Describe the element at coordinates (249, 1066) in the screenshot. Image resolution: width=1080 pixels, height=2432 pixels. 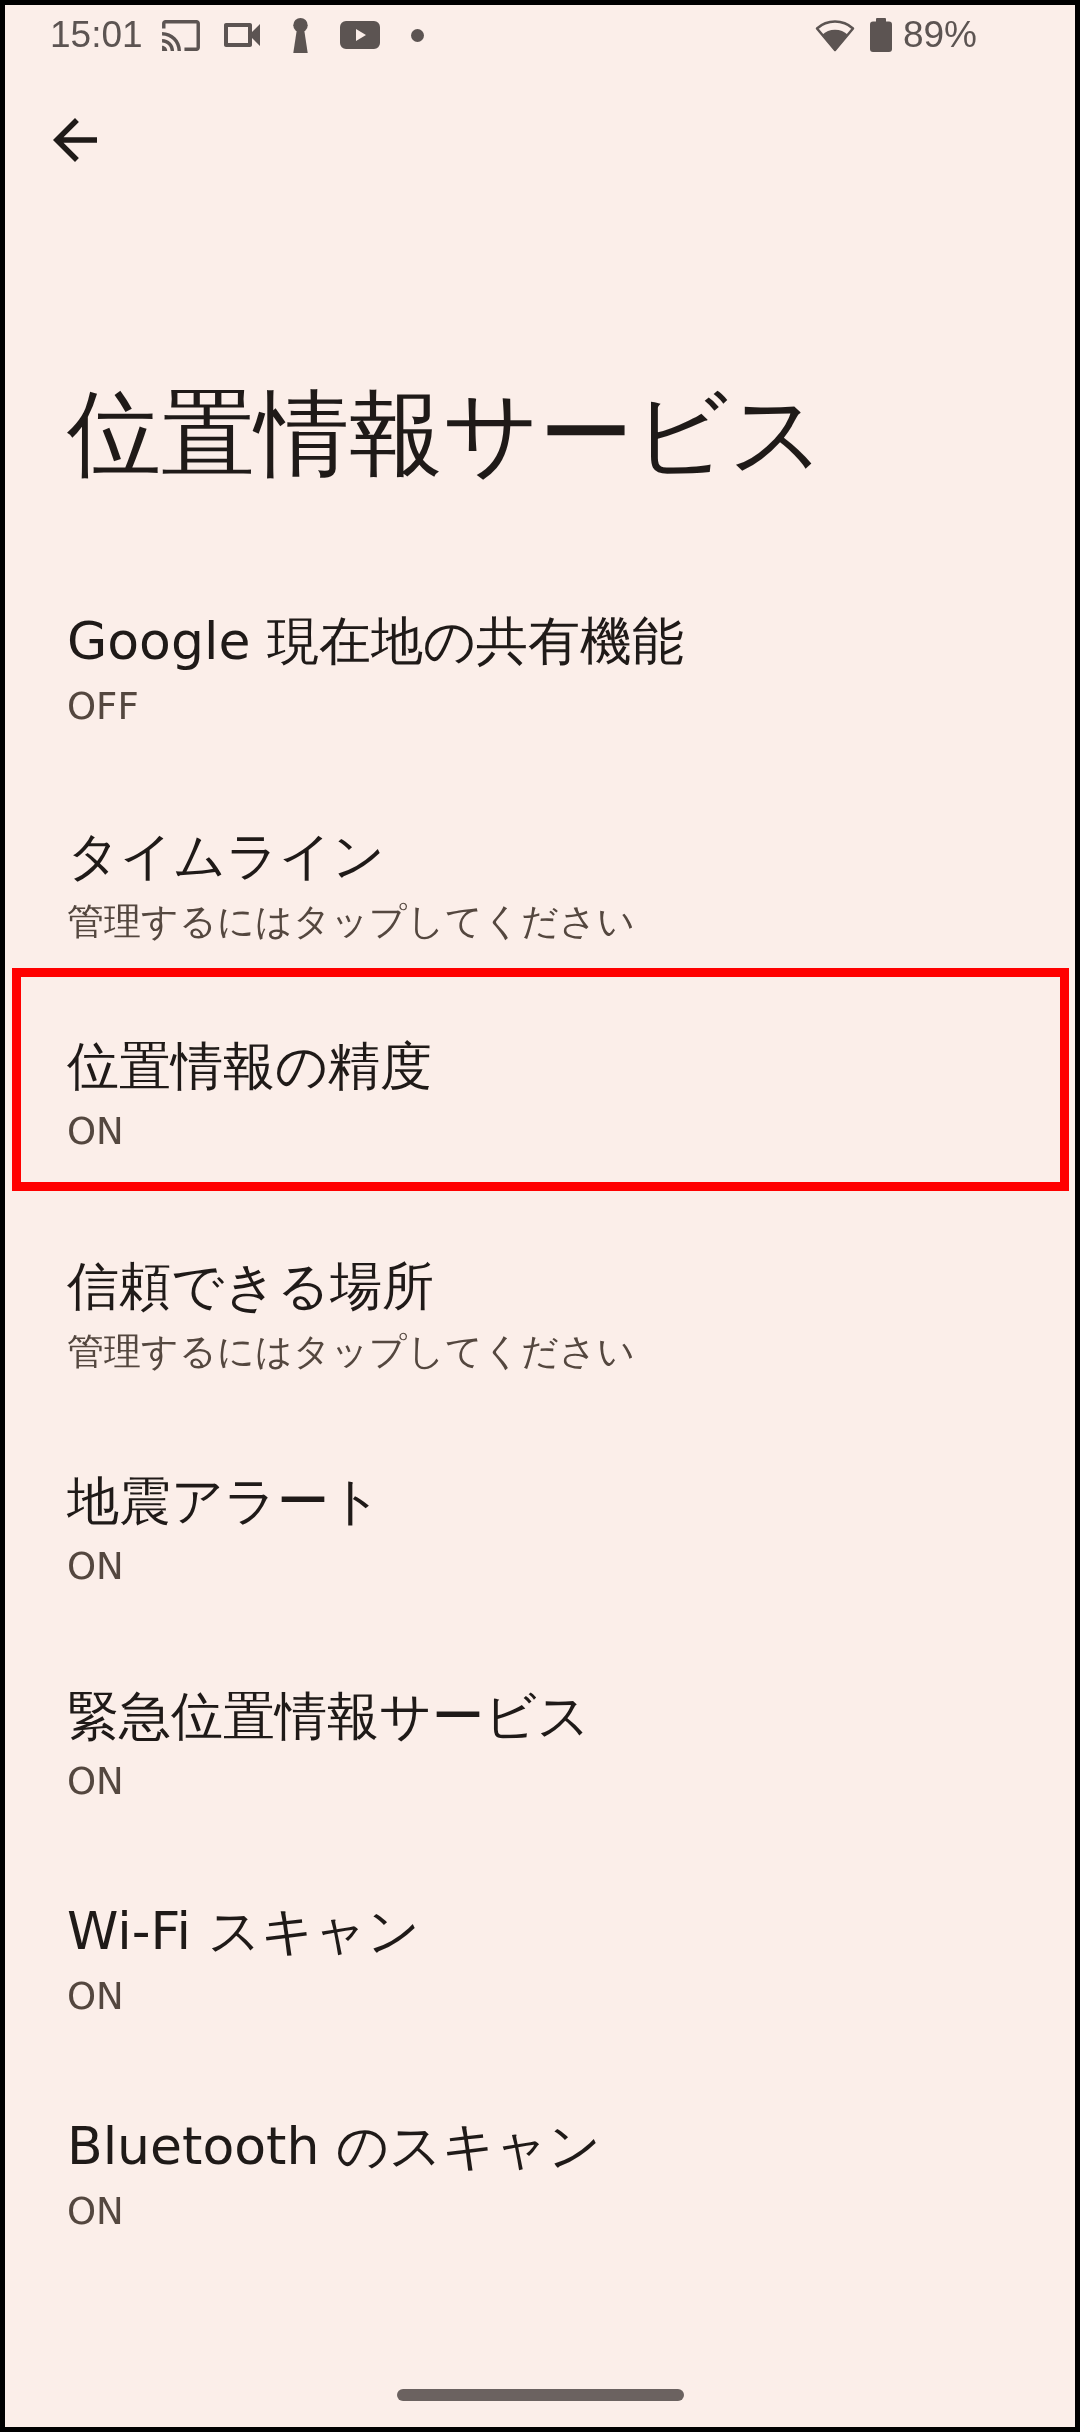
I see `item-title: 位置情報の精度` at that location.